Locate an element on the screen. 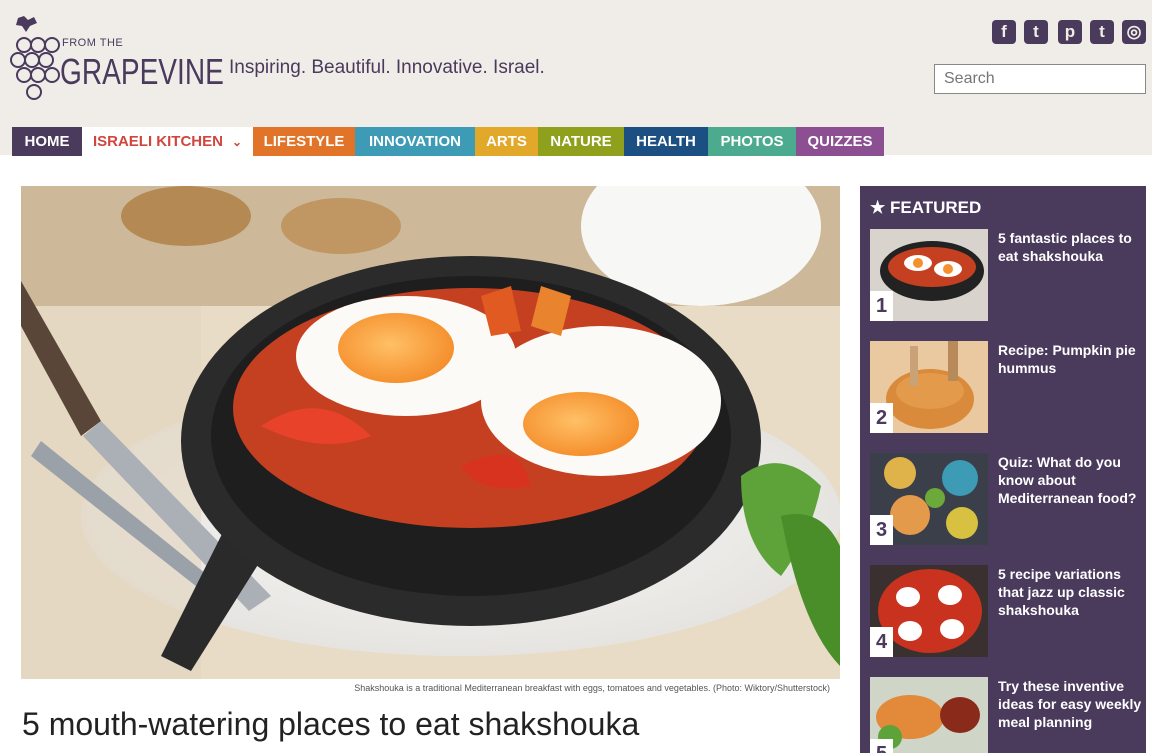 This screenshot has height=753, width=1152. tumblr-icon: t is located at coordinates (1102, 32).